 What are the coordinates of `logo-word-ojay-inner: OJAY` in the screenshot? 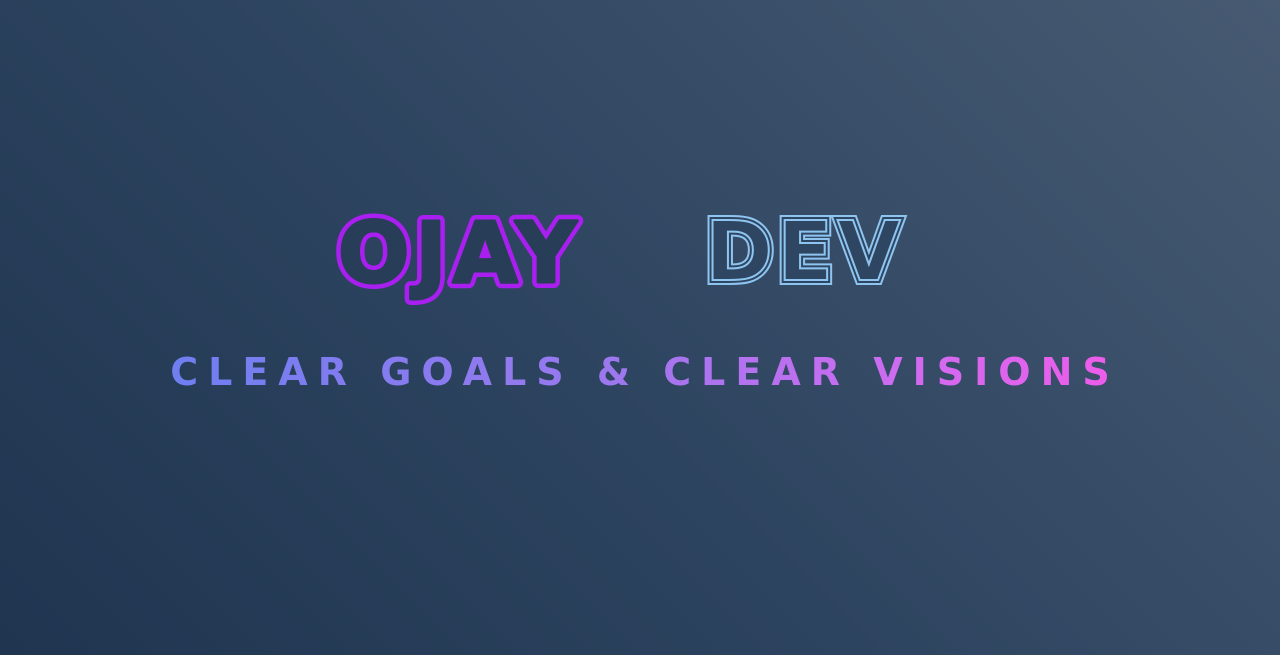 It's located at (460, 253).